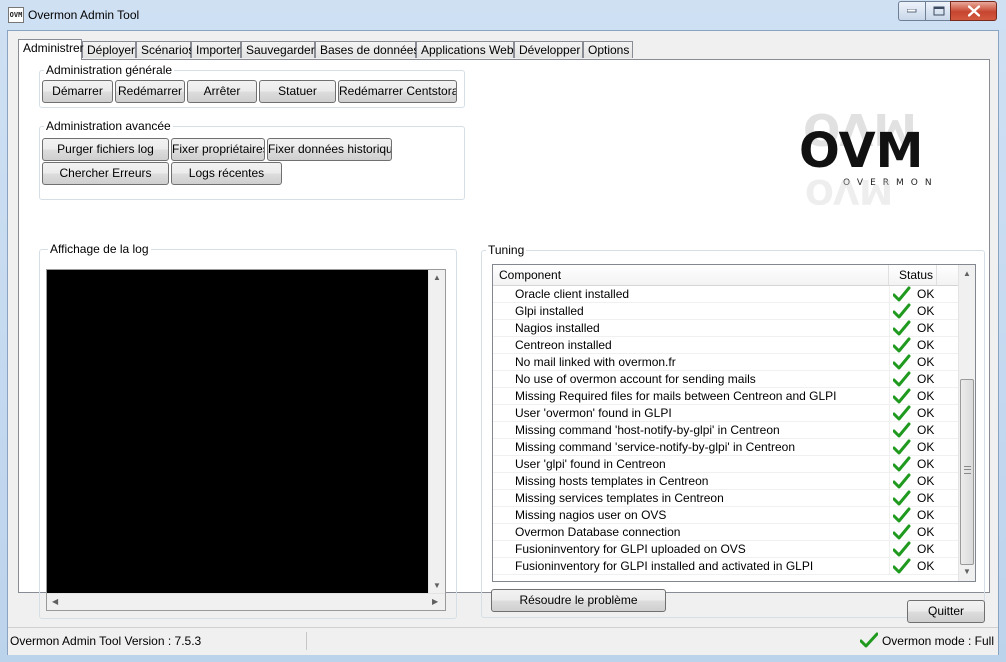 The height and width of the screenshot is (662, 1006). I want to click on logs-recentes-button: Logs récentes, so click(226, 173).